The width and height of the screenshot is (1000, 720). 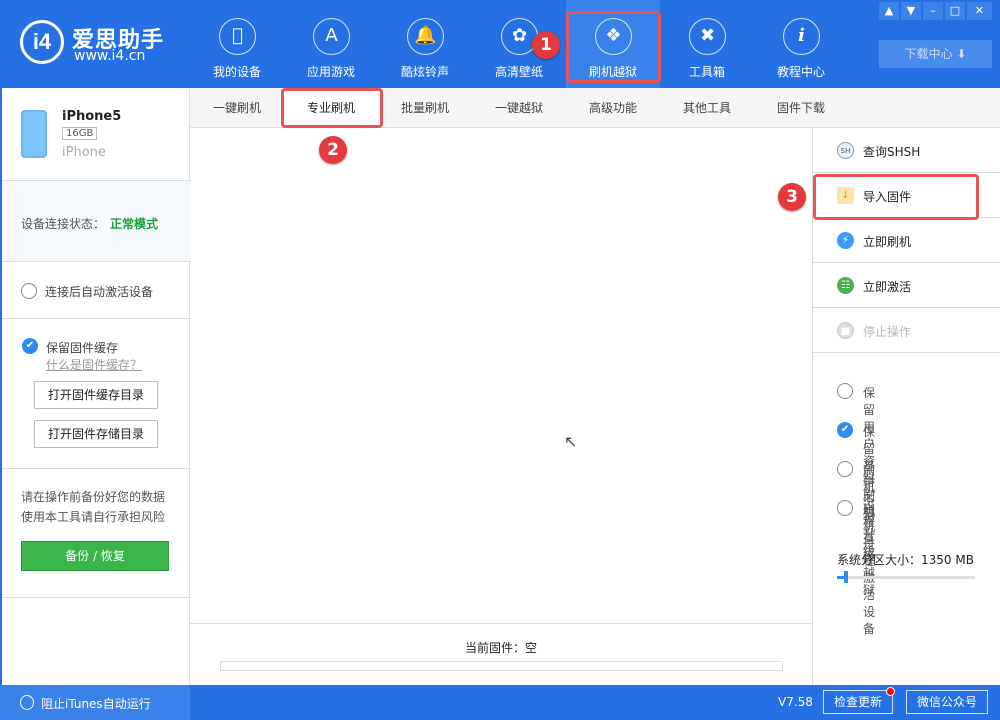 What do you see at coordinates (500, 702) in the screenshot?
I see `footer: 阻止iTunes自动运行 V7.58 检查更新 微信公众号` at bounding box center [500, 702].